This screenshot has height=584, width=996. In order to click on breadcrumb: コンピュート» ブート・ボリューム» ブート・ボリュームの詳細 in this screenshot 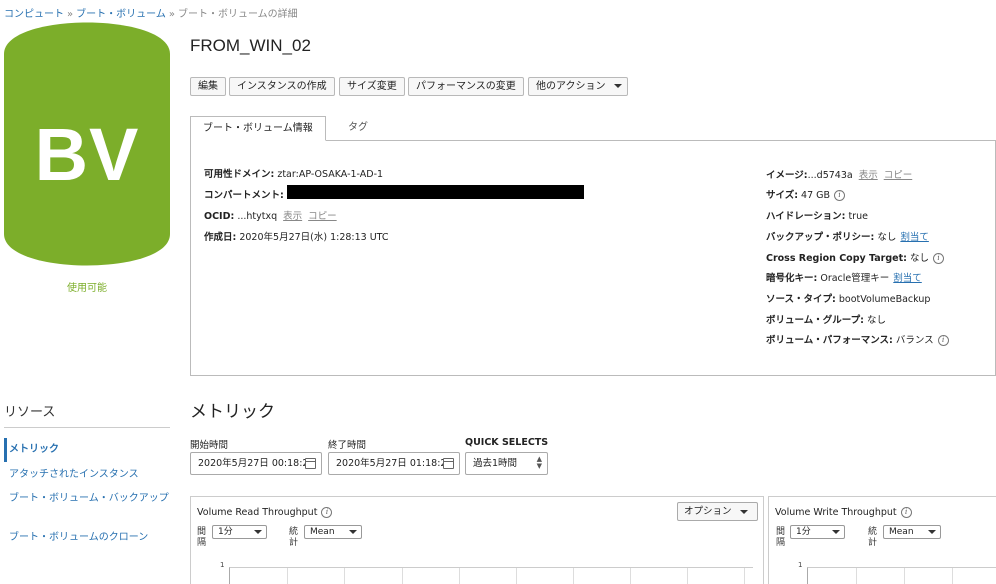, I will do `click(151, 12)`.